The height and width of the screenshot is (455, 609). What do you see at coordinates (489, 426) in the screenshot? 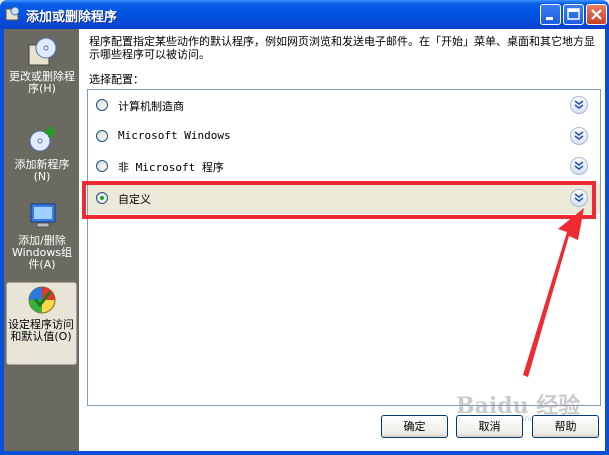
I see `cancel-button: 取消` at bounding box center [489, 426].